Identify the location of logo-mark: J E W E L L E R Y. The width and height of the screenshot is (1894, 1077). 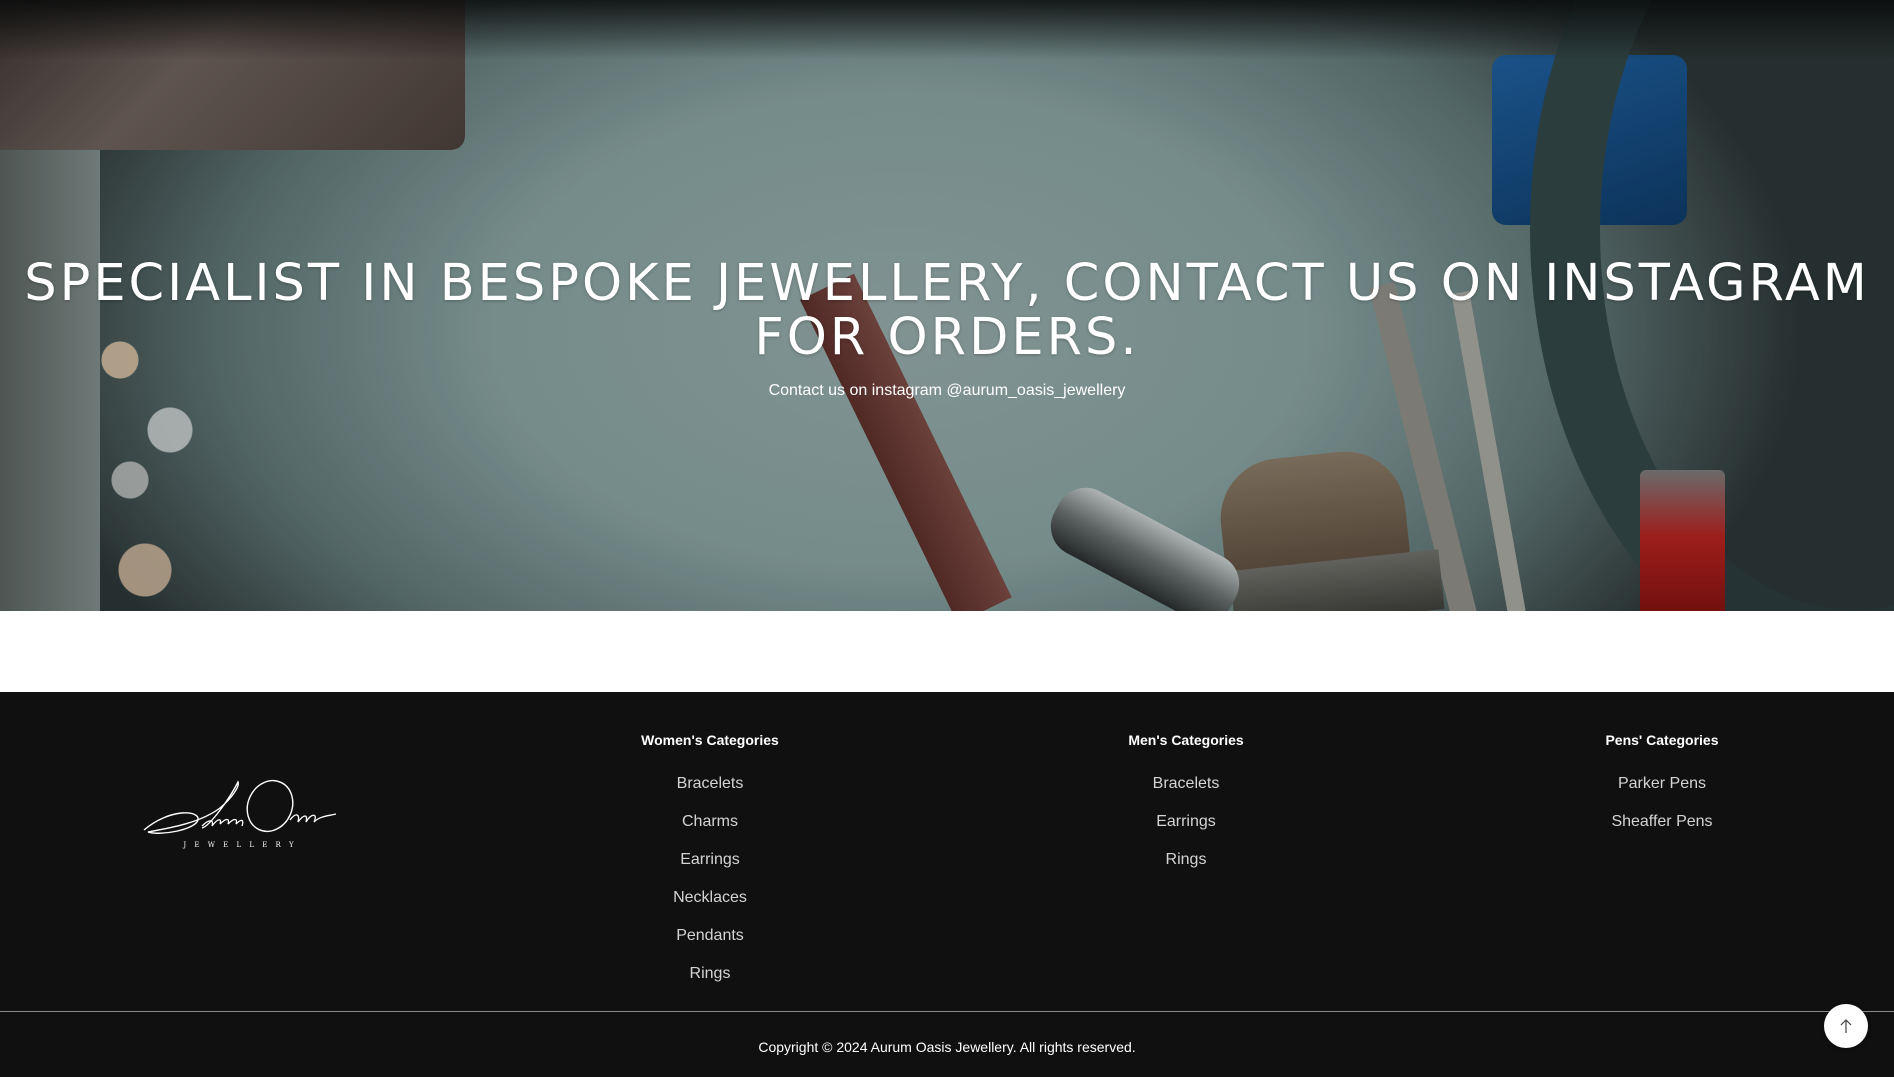
(240, 814).